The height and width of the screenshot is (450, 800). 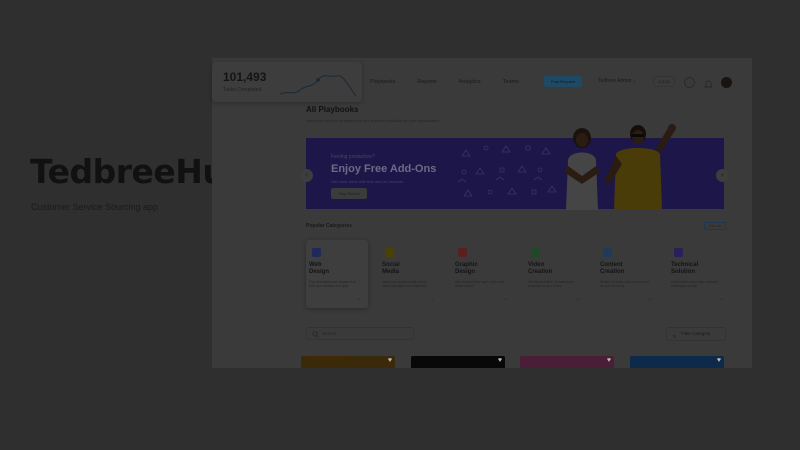 I want to click on play-icon, so click(x=535, y=252).